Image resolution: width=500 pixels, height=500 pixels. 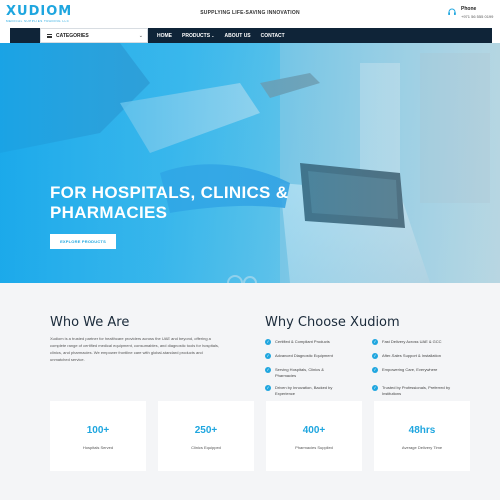 I want to click on categories-dropdown: CATEGORIES ⌄, so click(x=94, y=35).